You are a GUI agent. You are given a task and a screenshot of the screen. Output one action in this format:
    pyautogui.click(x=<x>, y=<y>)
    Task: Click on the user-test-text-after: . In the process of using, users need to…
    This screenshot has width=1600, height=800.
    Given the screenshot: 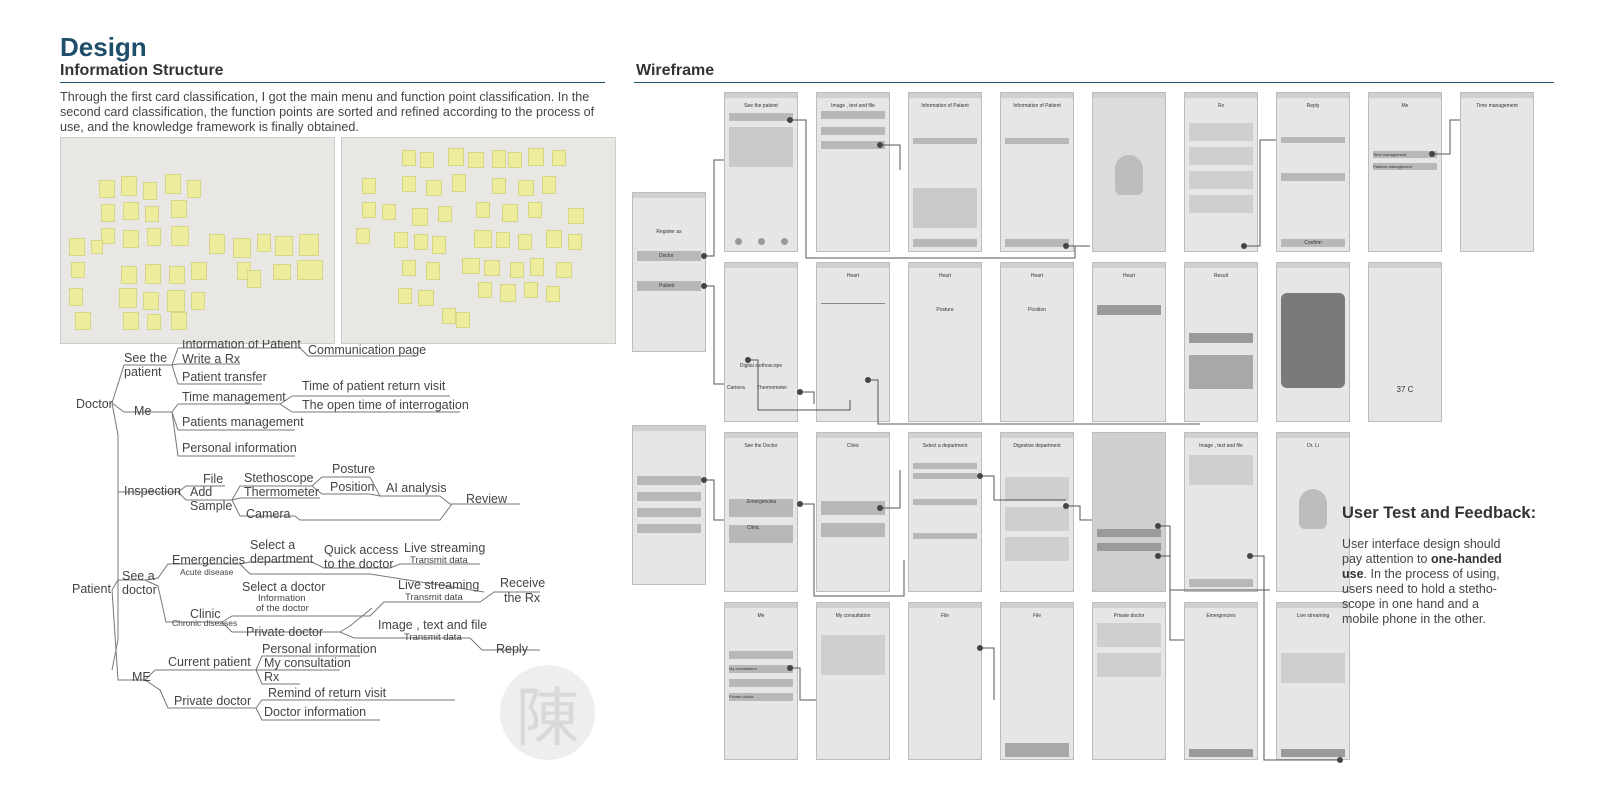 What is the action you would take?
    pyautogui.click(x=1421, y=596)
    